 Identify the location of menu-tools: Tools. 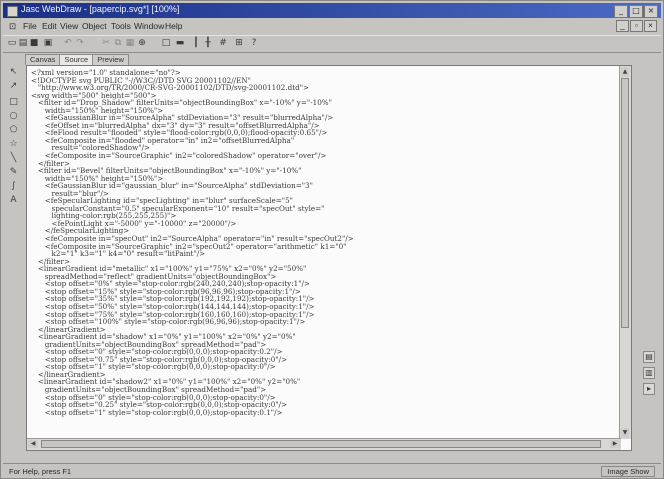
(121, 26).